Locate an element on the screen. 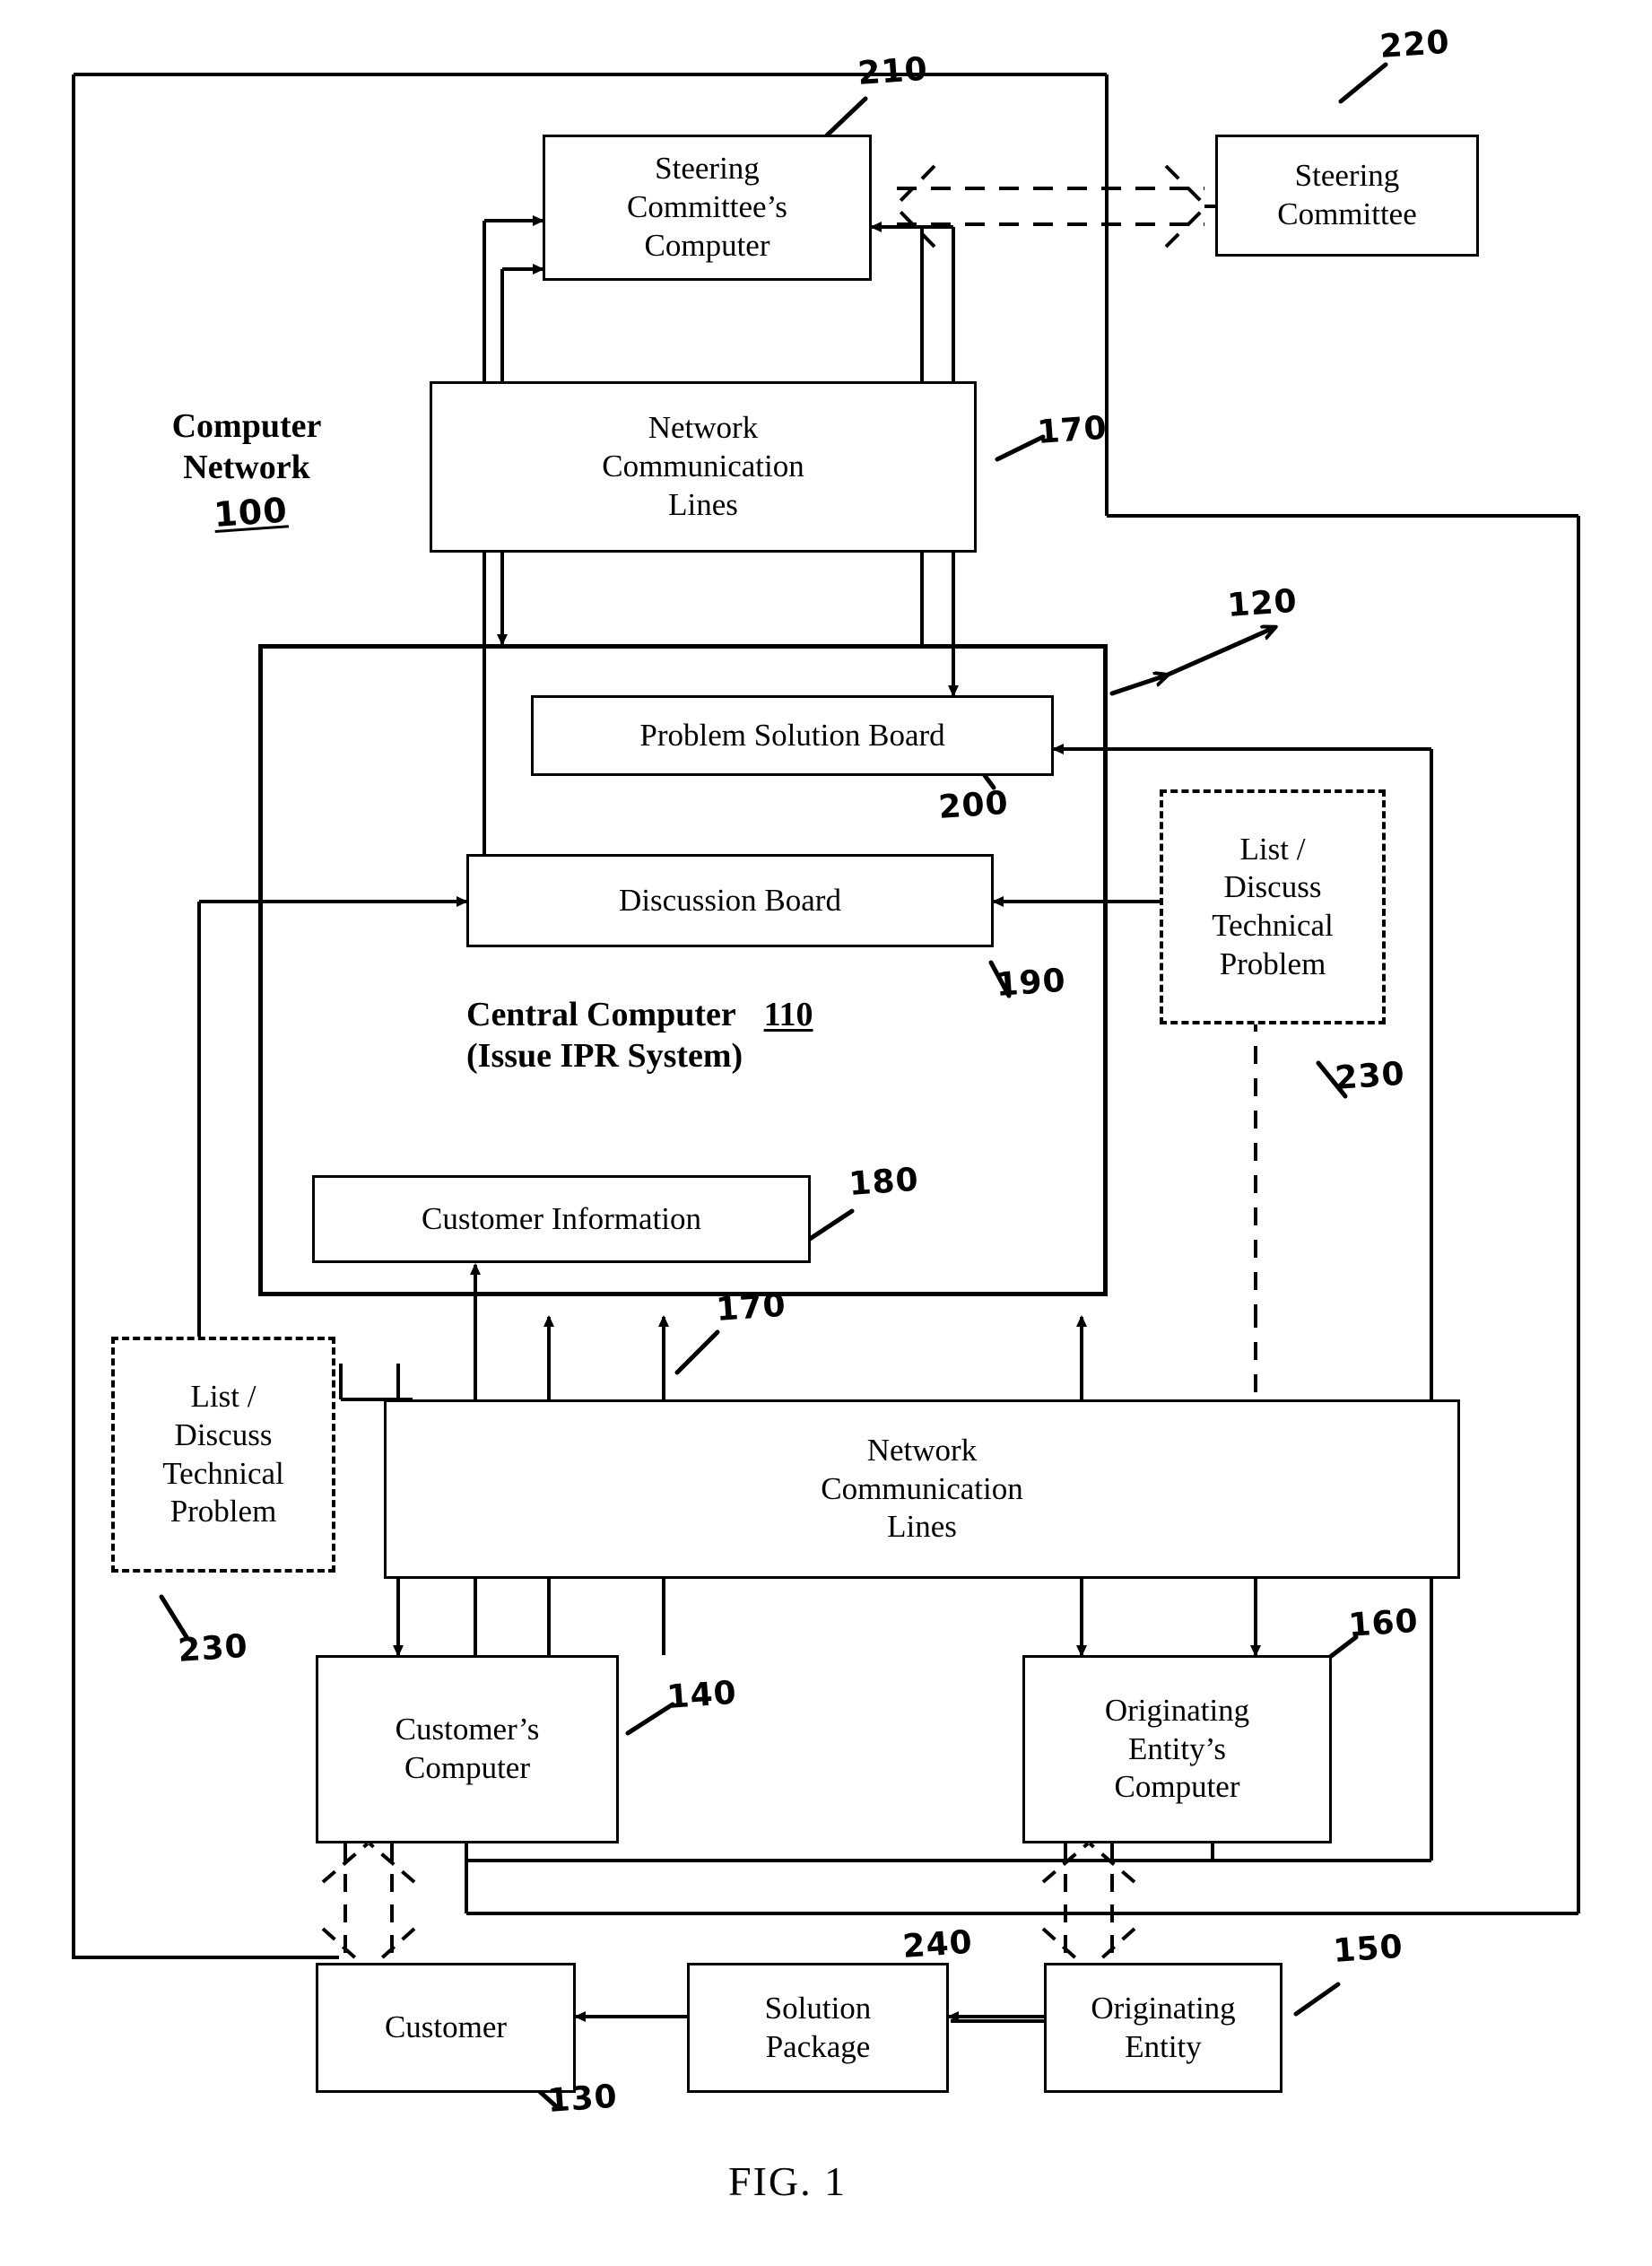  node-customers-computer: Customer’s Computer is located at coordinates (467, 1749).